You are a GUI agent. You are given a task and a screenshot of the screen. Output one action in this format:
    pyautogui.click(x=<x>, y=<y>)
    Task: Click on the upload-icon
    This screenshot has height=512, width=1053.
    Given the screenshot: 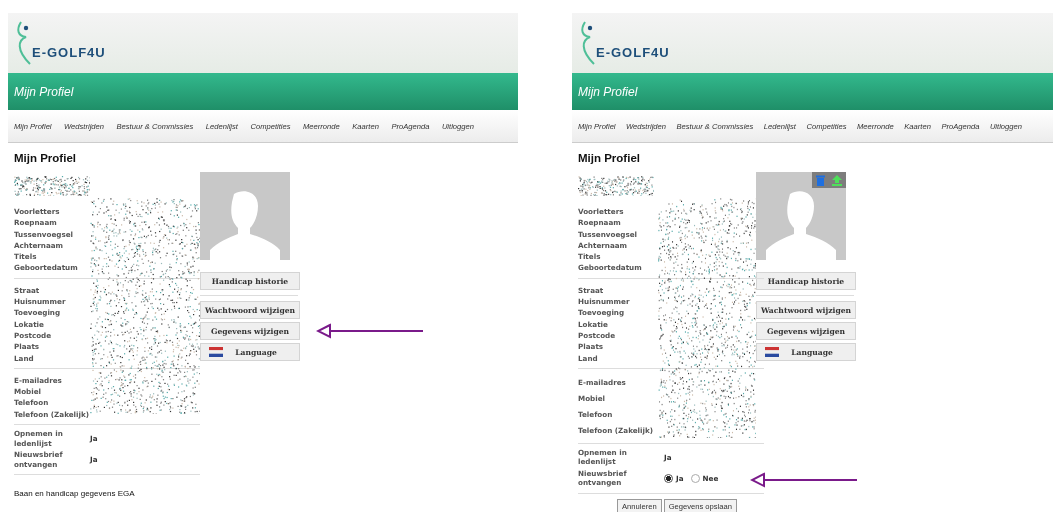 What is the action you would take?
    pyautogui.click(x=837, y=180)
    